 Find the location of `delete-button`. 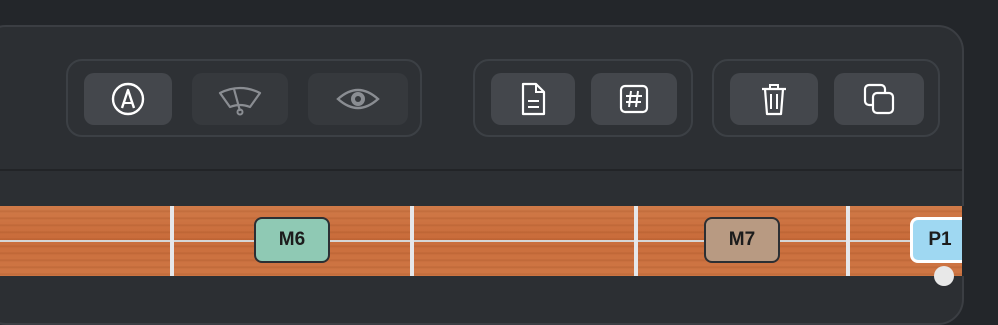

delete-button is located at coordinates (774, 99).